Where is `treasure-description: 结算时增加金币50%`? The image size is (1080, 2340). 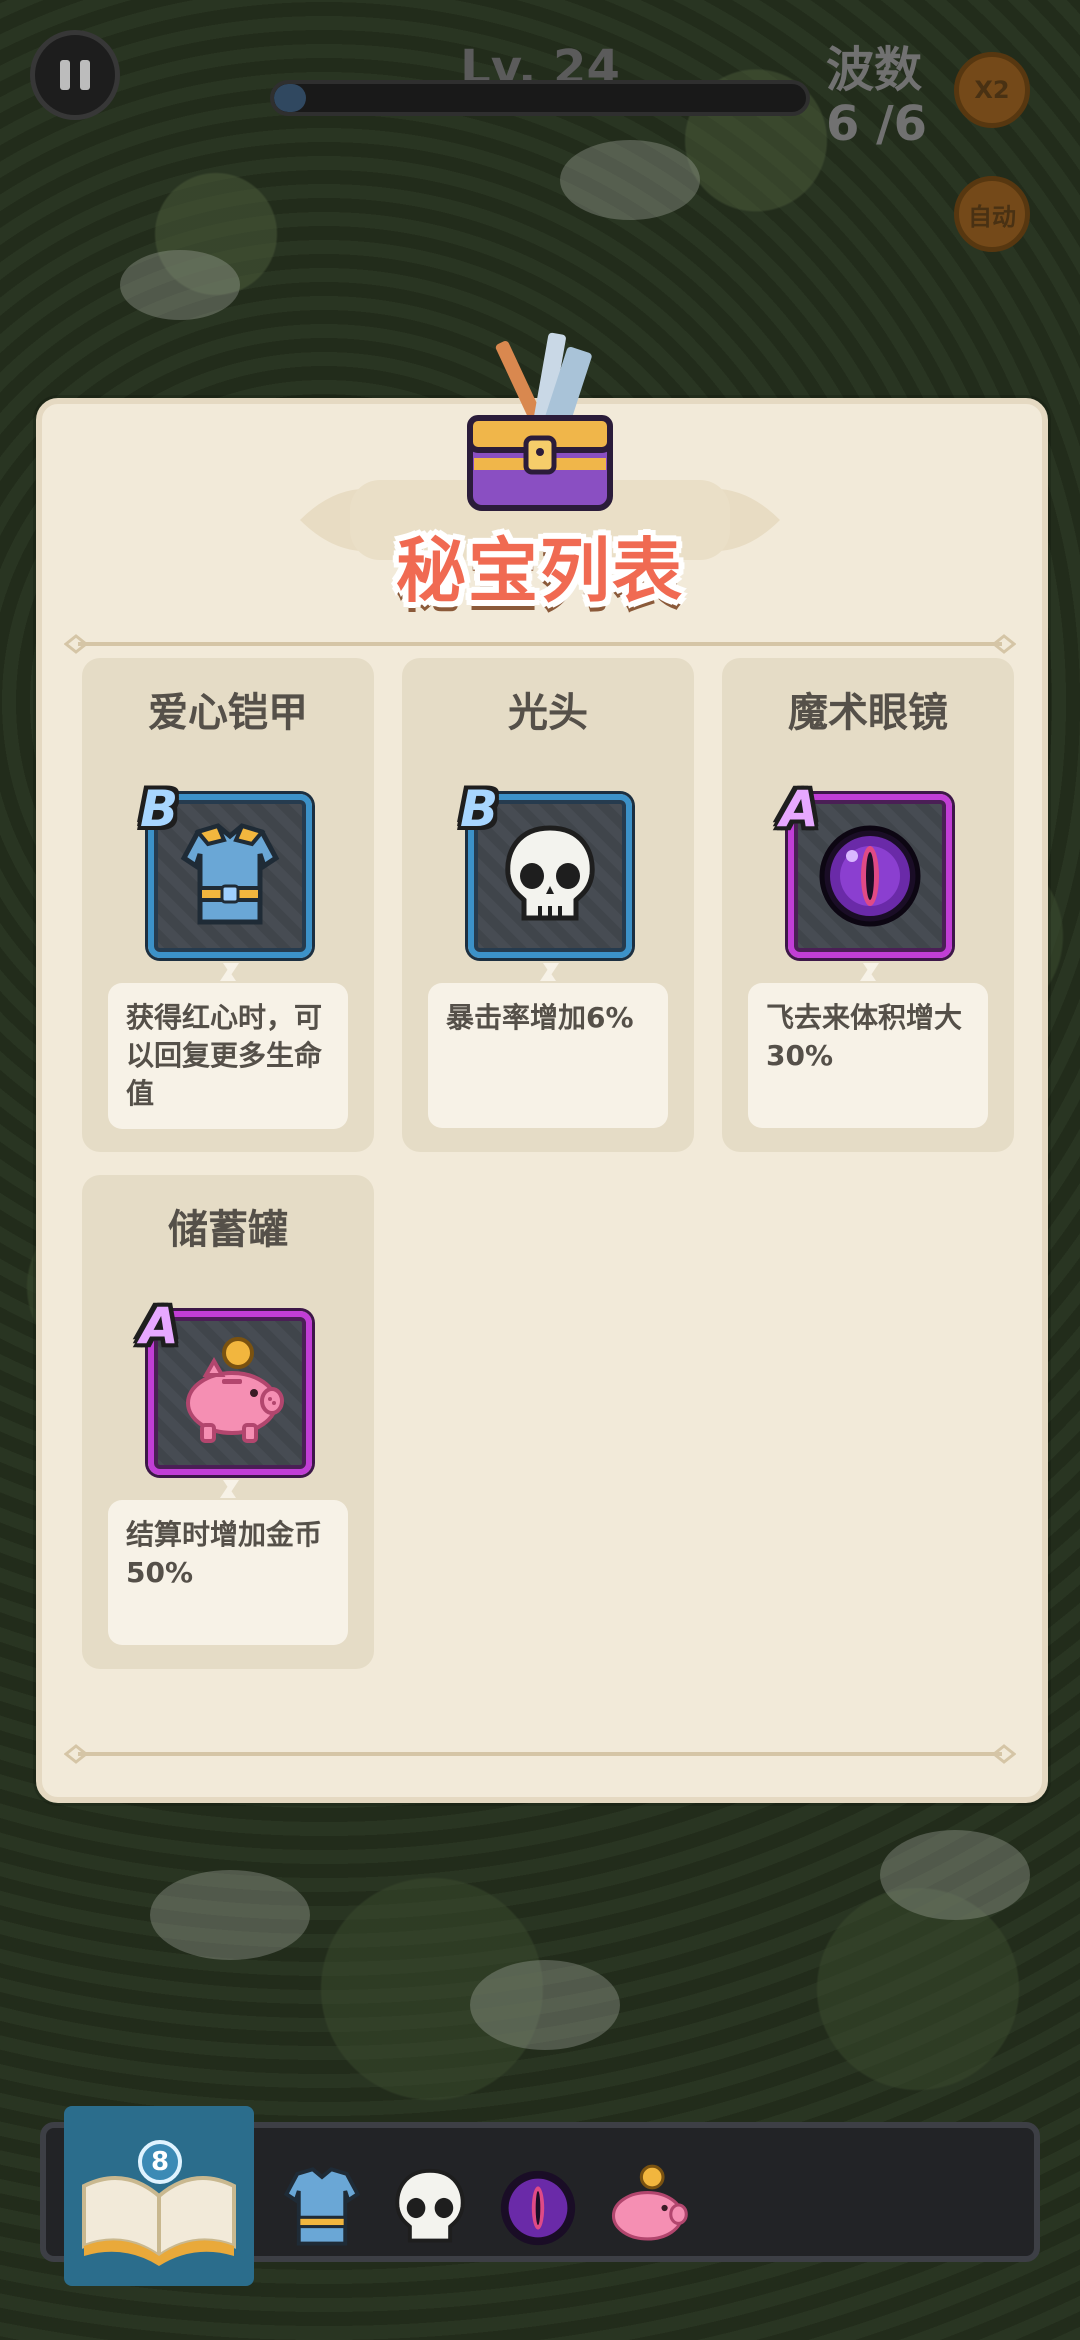
treasure-description: 结算时增加金币50% is located at coordinates (228, 1572).